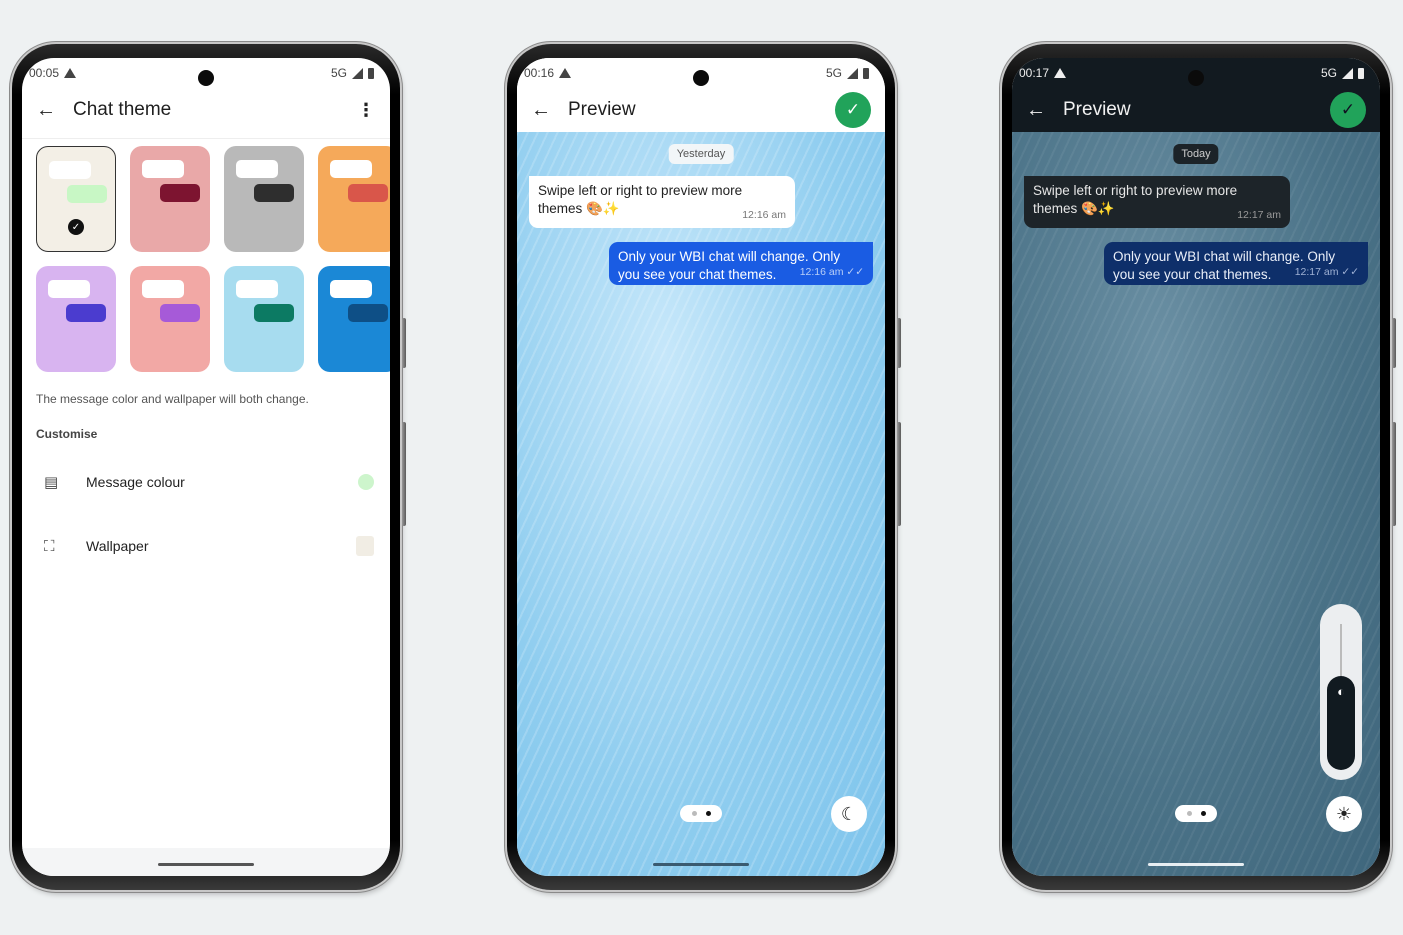  Describe the element at coordinates (1196, 154) in the screenshot. I see `date-chip: Today` at that location.